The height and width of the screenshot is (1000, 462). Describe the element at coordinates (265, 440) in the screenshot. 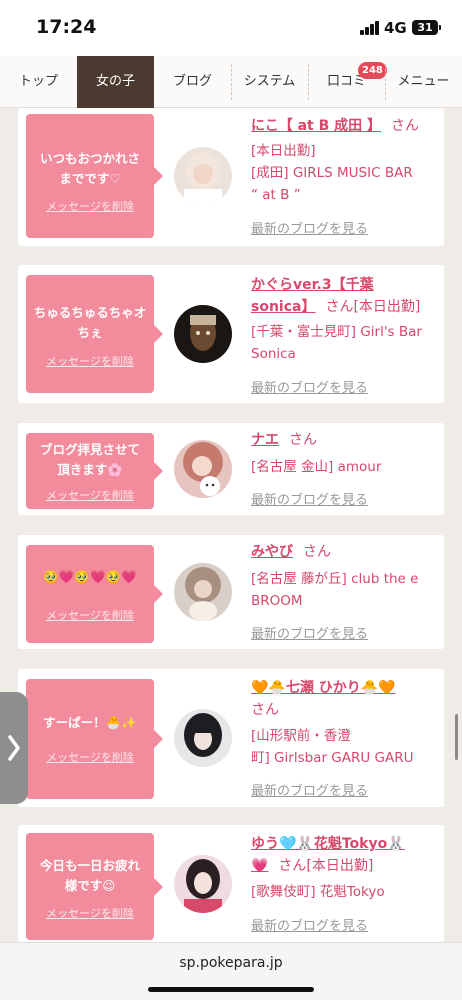

I see `girl-name-link: ナエ` at that location.